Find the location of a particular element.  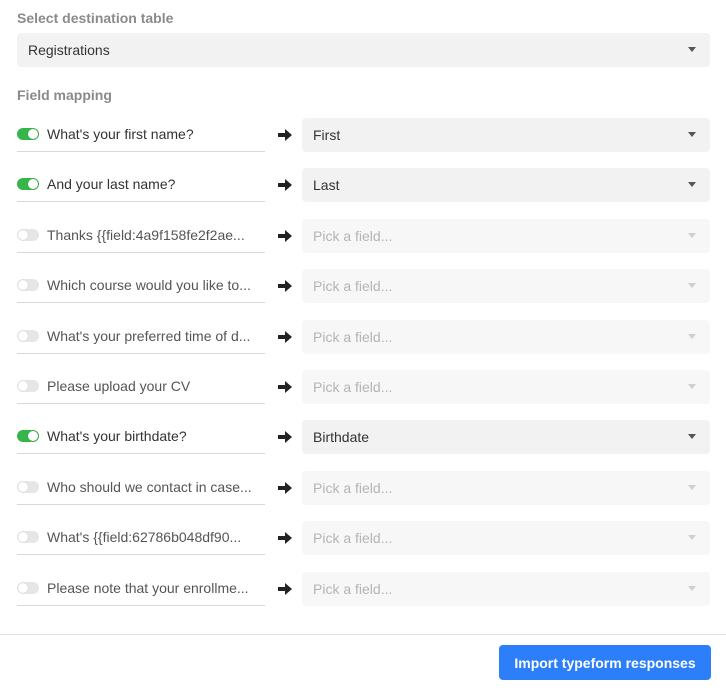

question-cell: What's your first name? is located at coordinates (141, 134).